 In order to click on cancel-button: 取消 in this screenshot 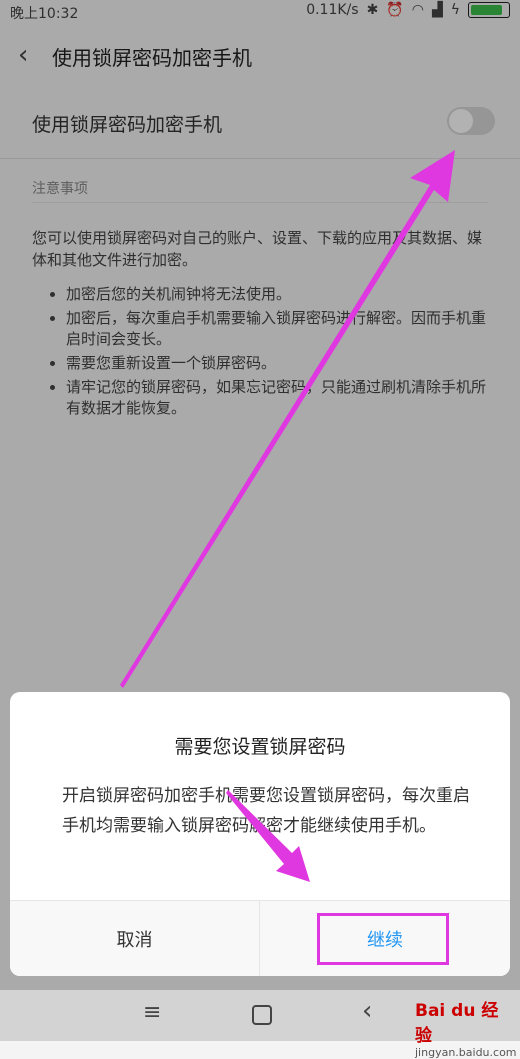, I will do `click(135, 938)`.